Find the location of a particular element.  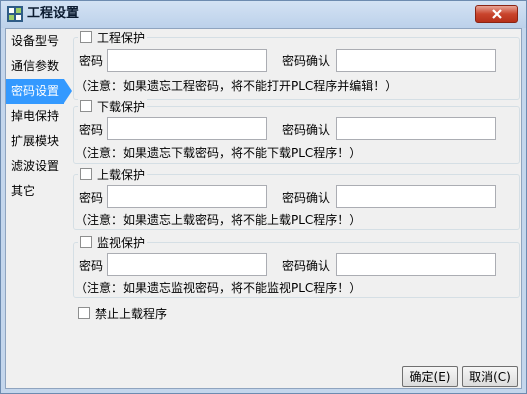

sidebar-item-device-model: 设备型号 is located at coordinates (38, 41).